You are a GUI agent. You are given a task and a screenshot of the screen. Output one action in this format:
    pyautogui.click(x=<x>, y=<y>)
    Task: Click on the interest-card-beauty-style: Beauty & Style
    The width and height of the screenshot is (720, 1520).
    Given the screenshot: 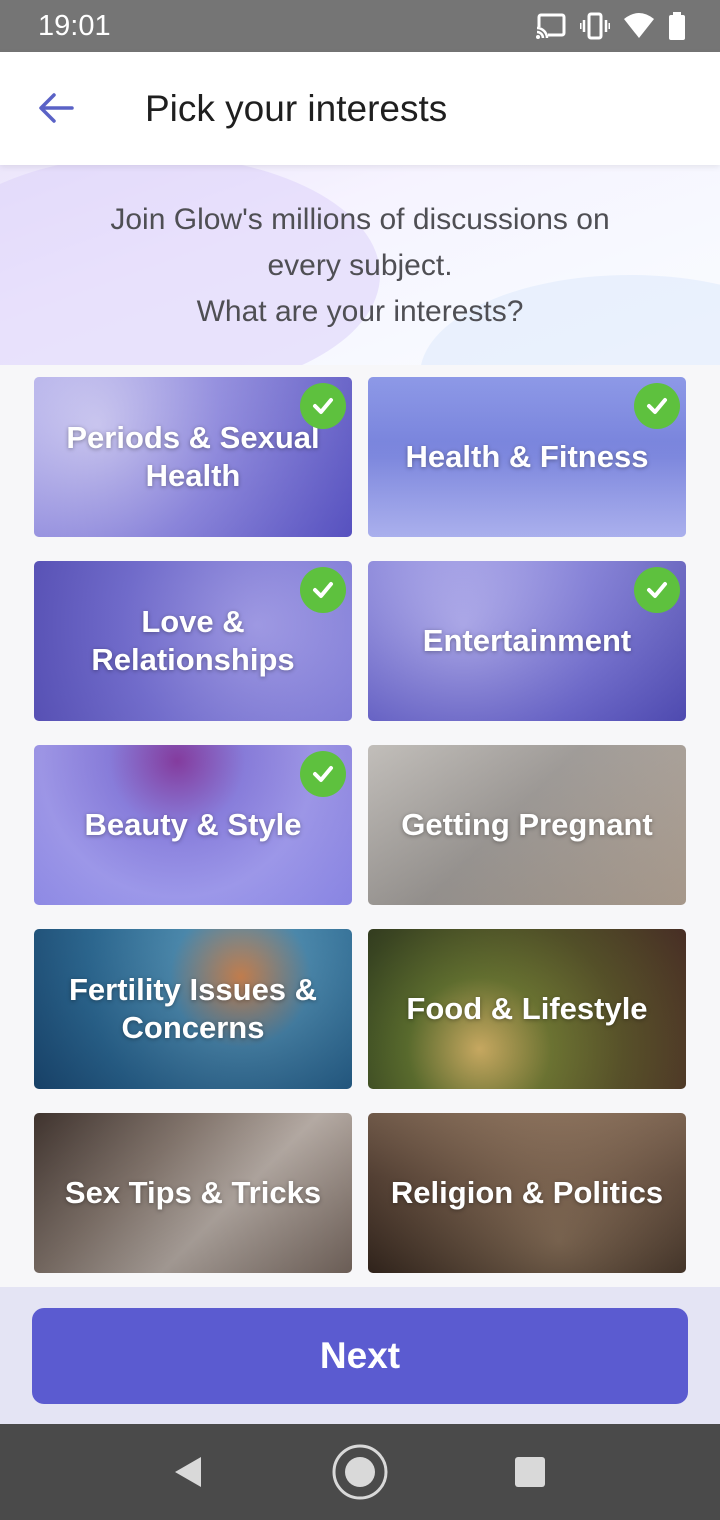 What is the action you would take?
    pyautogui.click(x=193, y=825)
    